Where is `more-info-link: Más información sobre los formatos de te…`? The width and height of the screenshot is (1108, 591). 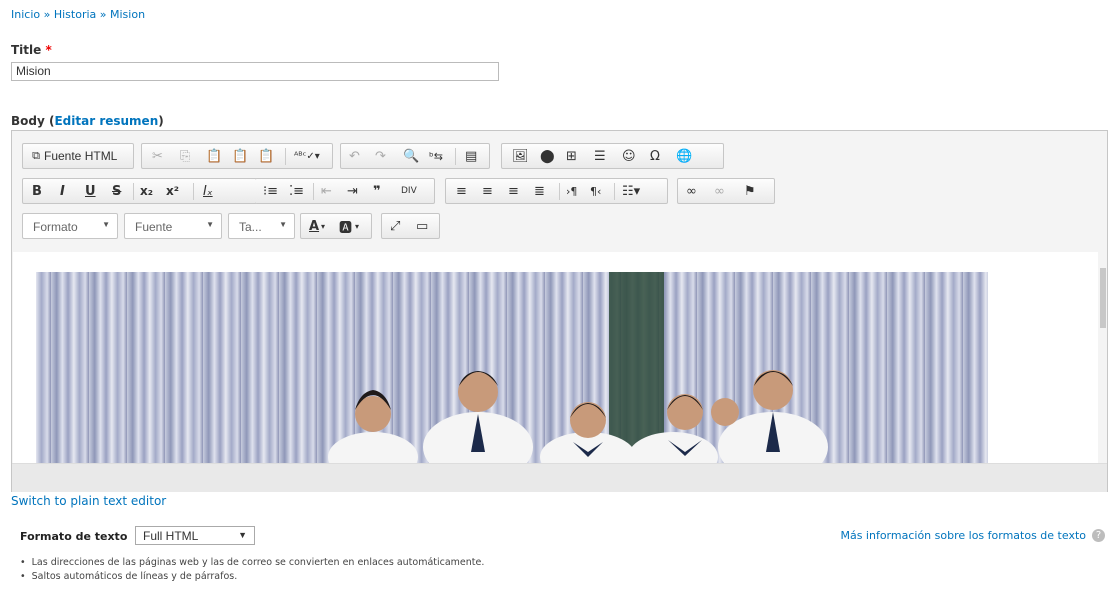
more-info-link: Más información sobre los formatos de te… is located at coordinates (963, 535).